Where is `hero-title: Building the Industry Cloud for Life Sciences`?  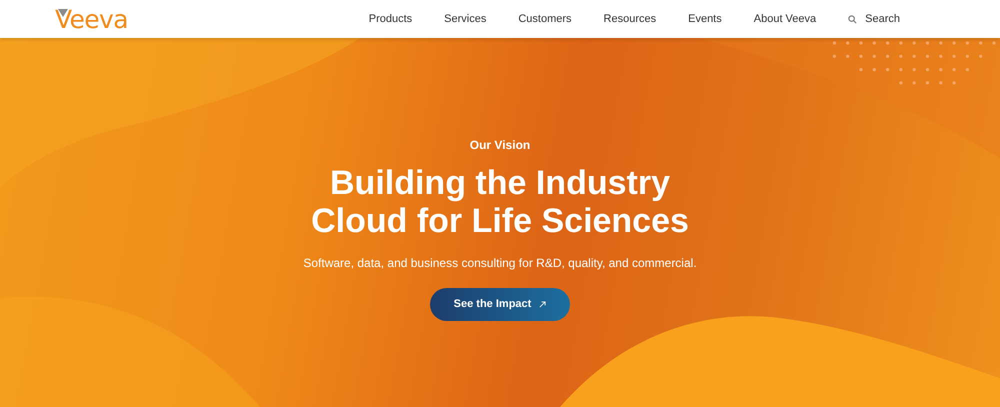
hero-title: Building the Industry Cloud for Life Sciences is located at coordinates (500, 202).